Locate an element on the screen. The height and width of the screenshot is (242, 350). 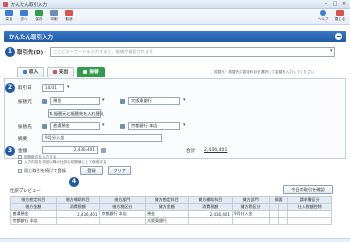
print-button-label: 印刷 is located at coordinates (54, 19).